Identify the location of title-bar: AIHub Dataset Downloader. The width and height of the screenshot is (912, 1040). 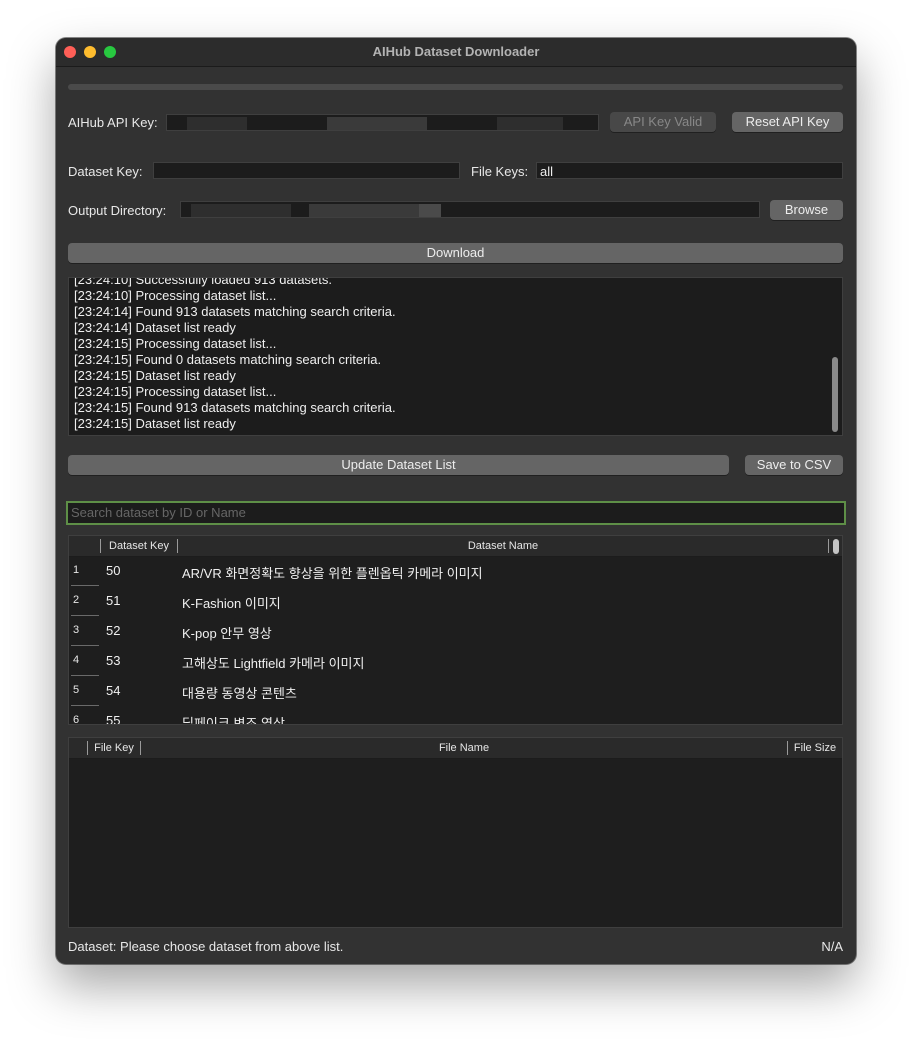
(456, 52).